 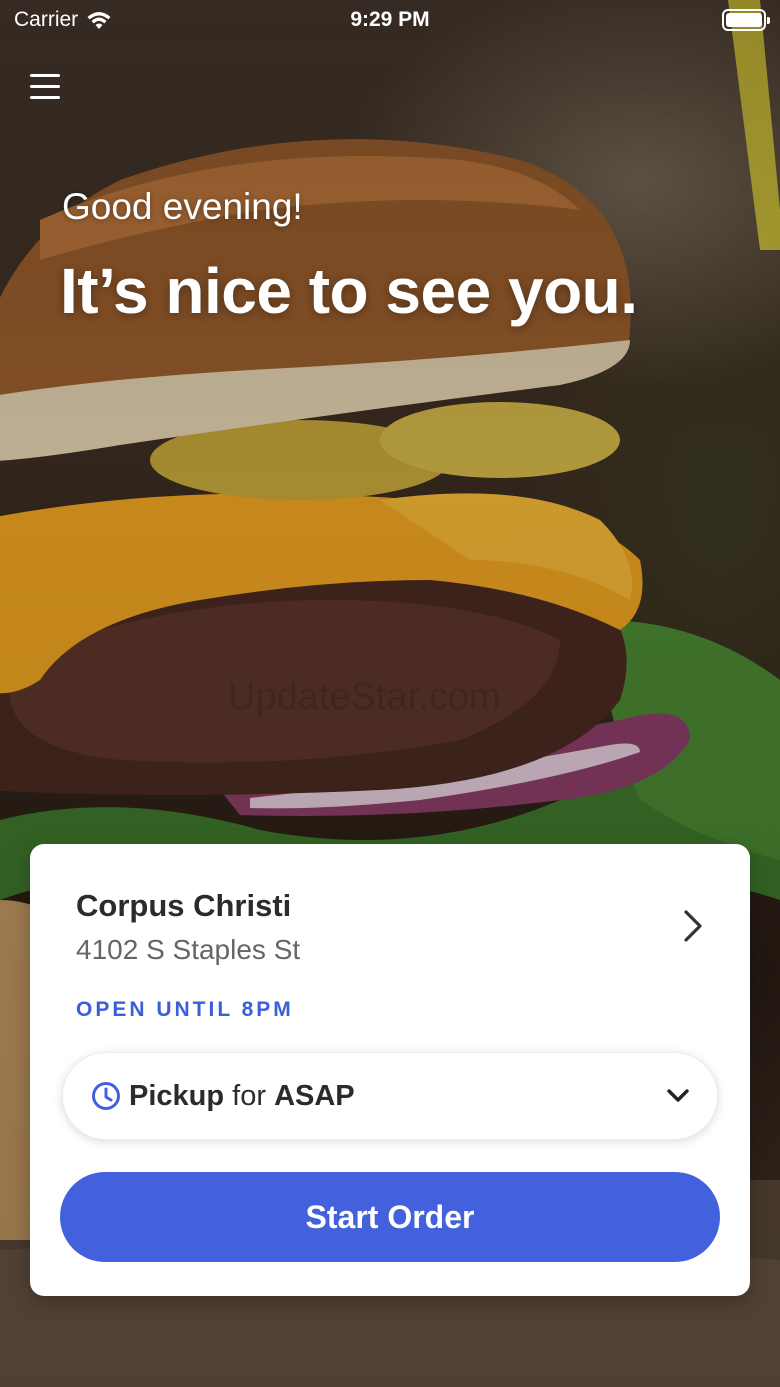 What do you see at coordinates (390, 1217) in the screenshot?
I see `start-order-button: Start Order` at bounding box center [390, 1217].